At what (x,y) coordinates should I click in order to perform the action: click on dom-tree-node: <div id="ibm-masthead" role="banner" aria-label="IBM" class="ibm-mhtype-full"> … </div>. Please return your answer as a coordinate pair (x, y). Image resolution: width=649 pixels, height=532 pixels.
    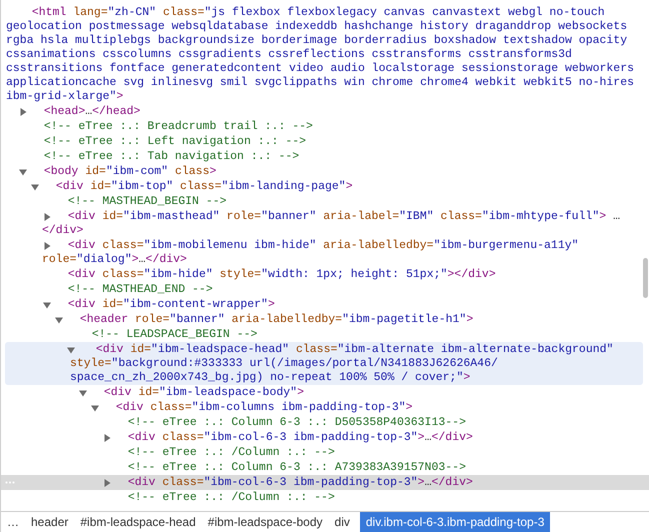
    Looking at the image, I should click on (320, 223).